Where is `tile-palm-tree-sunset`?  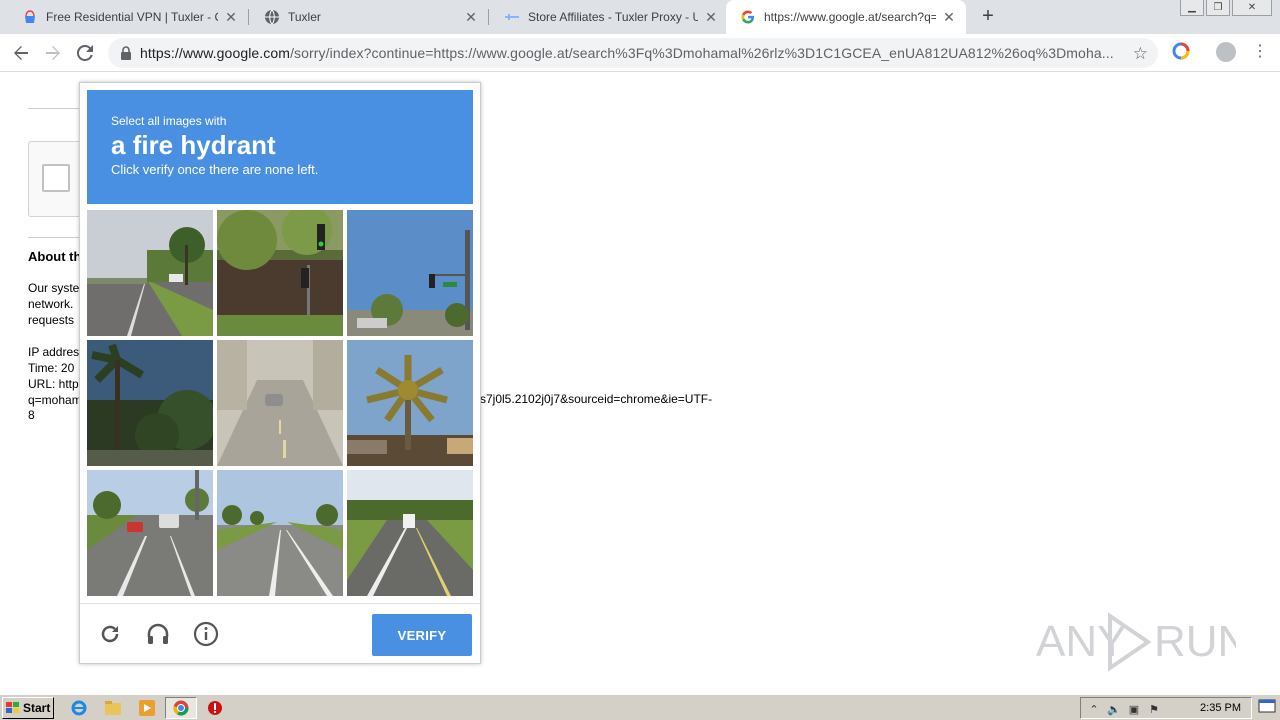
tile-palm-tree-sunset is located at coordinates (410, 403).